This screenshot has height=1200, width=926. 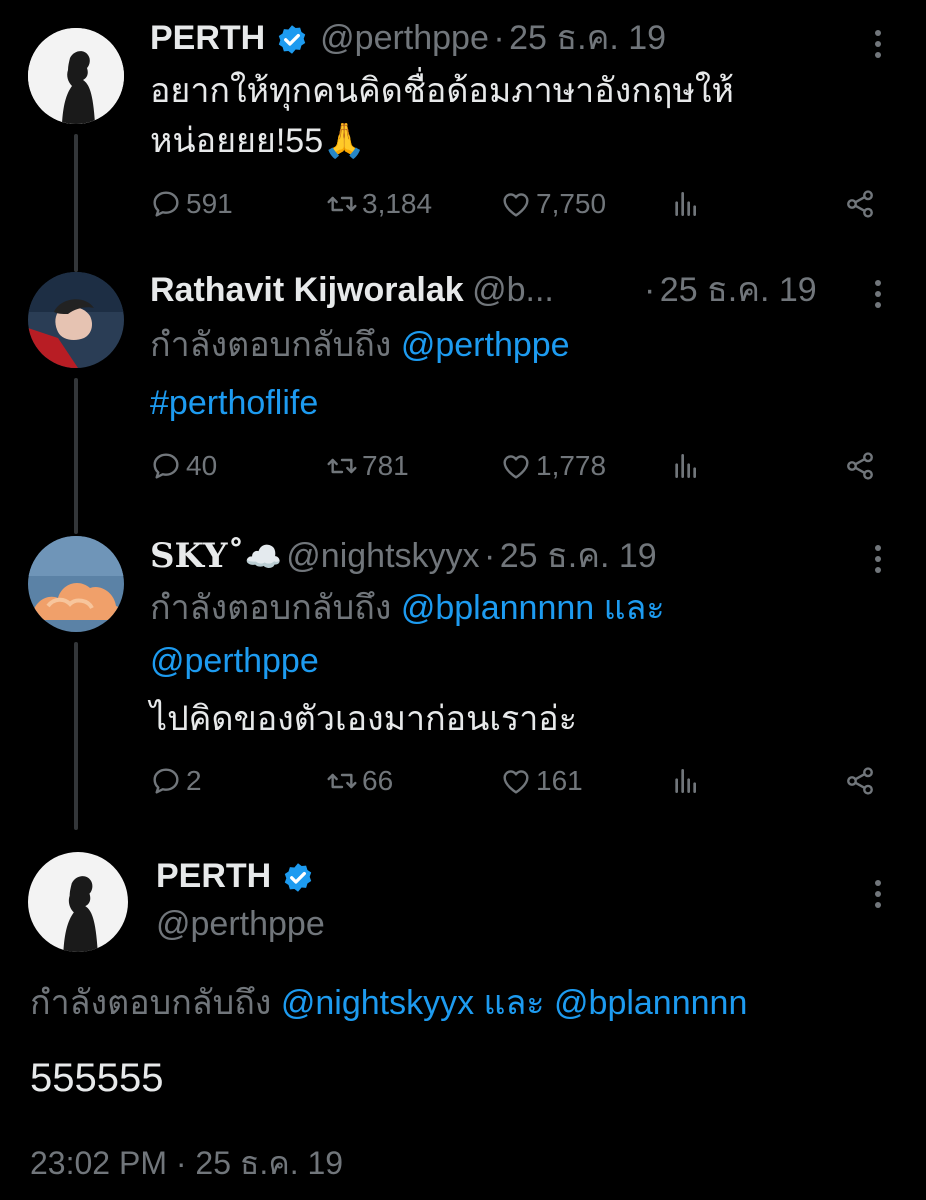 I want to click on like-count: 161, so click(x=559, y=780).